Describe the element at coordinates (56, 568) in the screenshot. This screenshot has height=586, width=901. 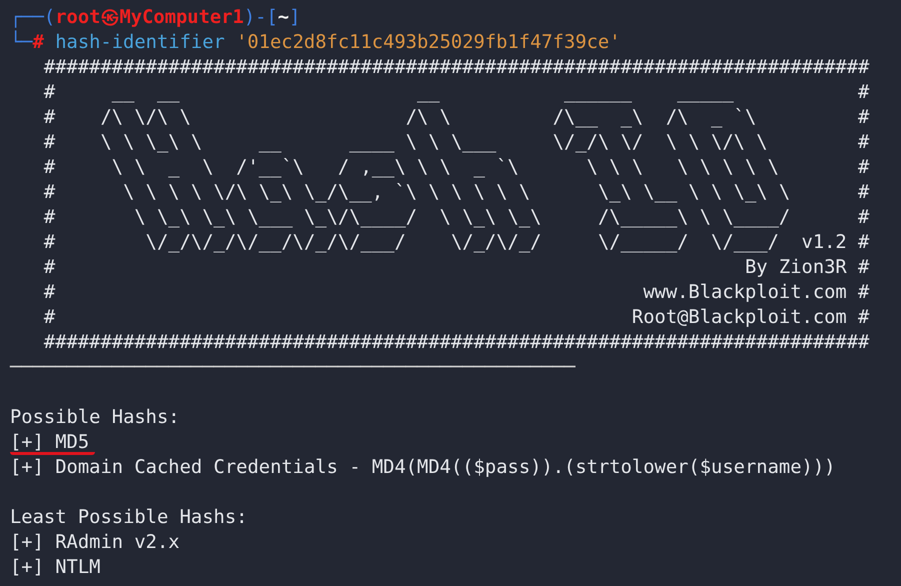
I see `hash-result: [+] NTLM` at that location.